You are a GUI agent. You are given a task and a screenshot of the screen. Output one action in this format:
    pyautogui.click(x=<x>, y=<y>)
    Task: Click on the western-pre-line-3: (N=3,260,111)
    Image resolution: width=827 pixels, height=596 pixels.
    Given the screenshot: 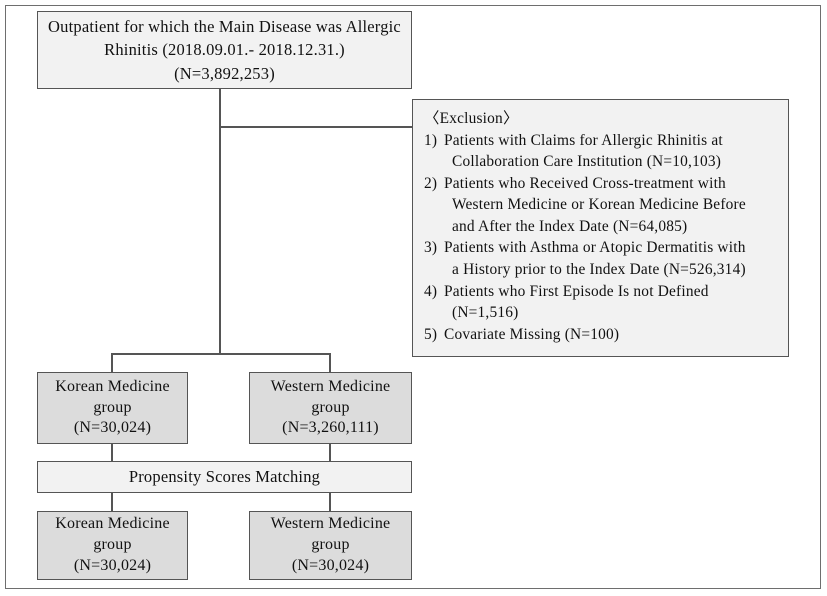 What is the action you would take?
    pyautogui.click(x=330, y=428)
    